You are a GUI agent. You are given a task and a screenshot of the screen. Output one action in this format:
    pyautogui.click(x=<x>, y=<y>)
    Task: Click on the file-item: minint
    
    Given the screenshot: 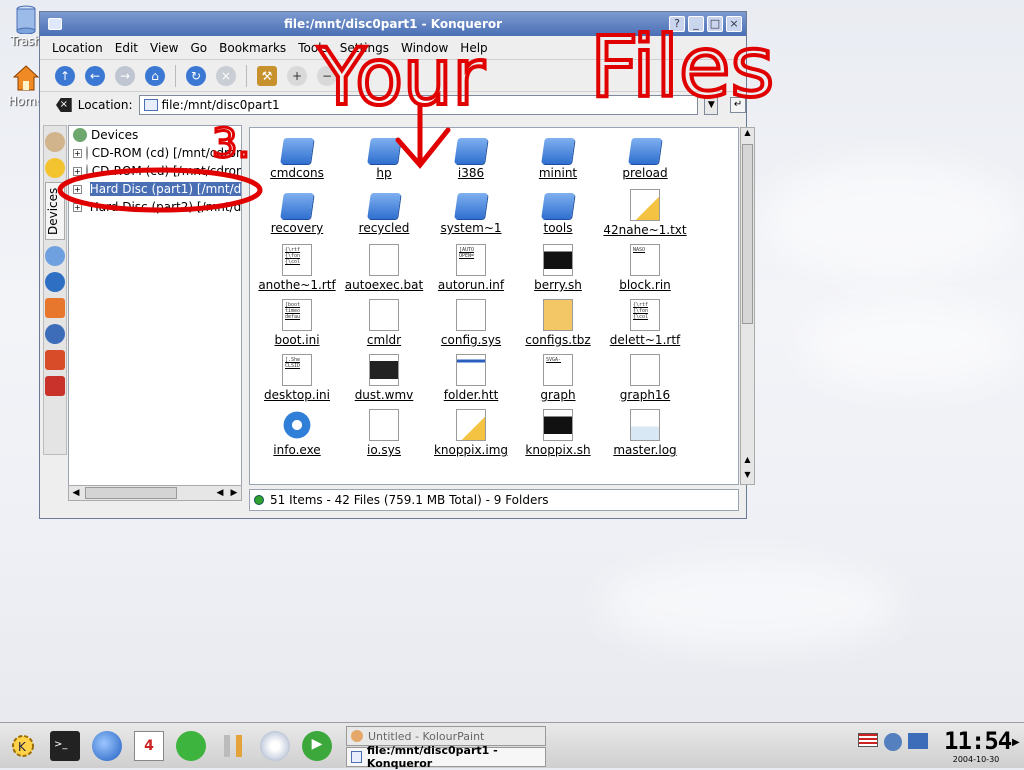 What is the action you would take?
    pyautogui.click(x=558, y=157)
    